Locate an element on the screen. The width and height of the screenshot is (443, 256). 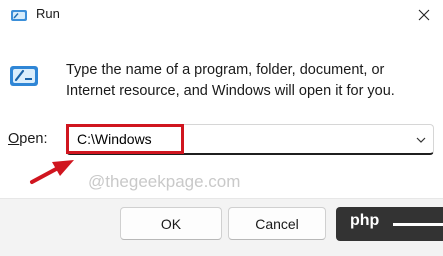
open-label-rest: pen: is located at coordinates (33, 139).